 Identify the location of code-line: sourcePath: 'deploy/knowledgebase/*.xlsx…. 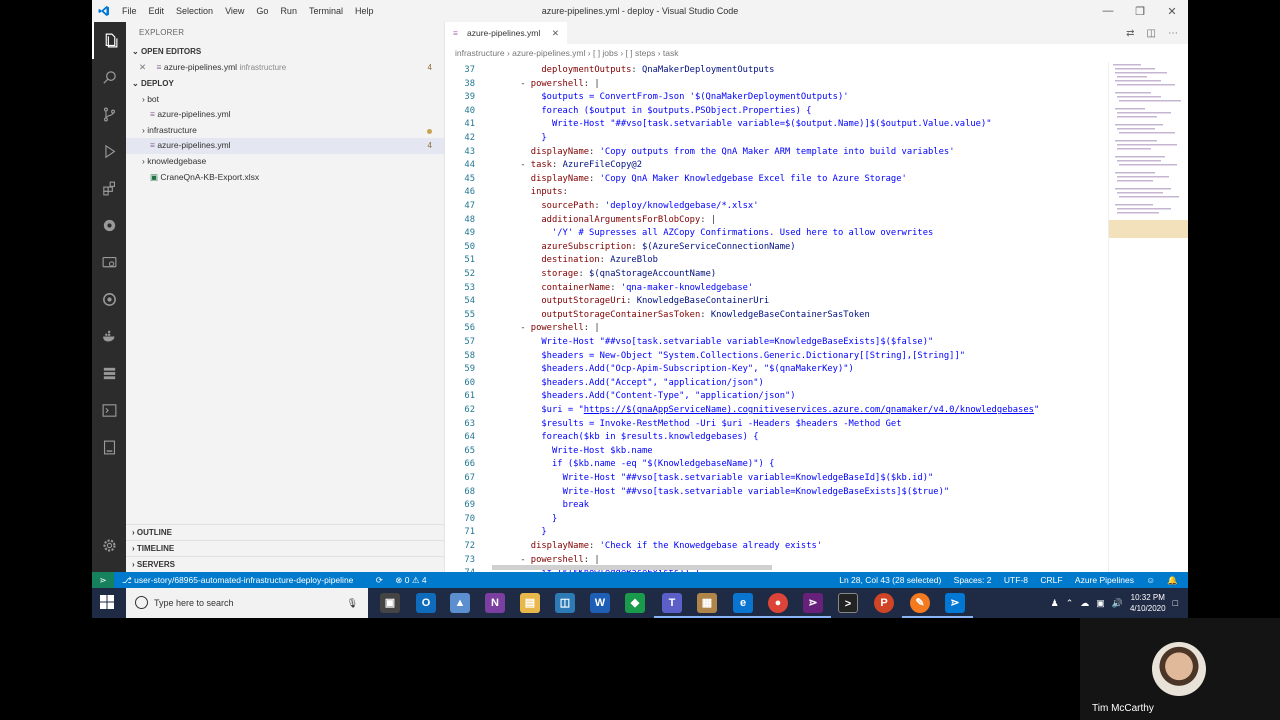
(628, 206).